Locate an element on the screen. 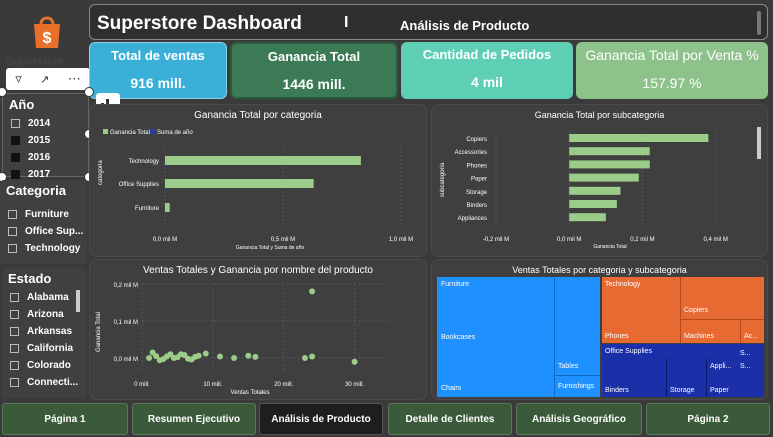 This screenshot has width=773, height=437. slicer-option: Technology is located at coordinates (43, 248).